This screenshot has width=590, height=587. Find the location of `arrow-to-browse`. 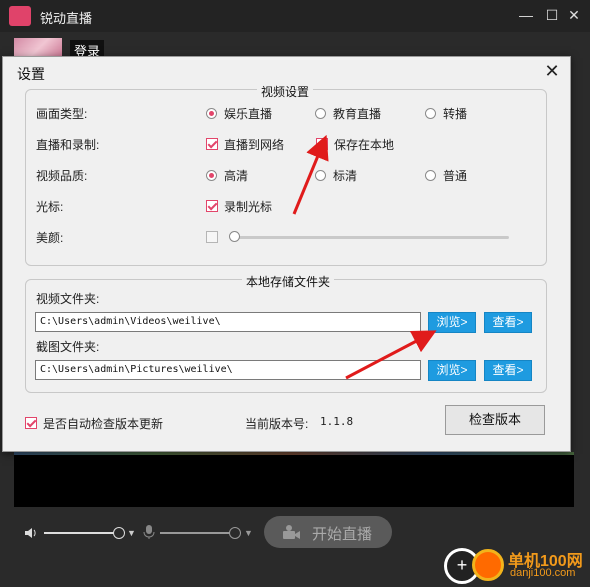

arrow-to-browse is located at coordinates (391, 355).